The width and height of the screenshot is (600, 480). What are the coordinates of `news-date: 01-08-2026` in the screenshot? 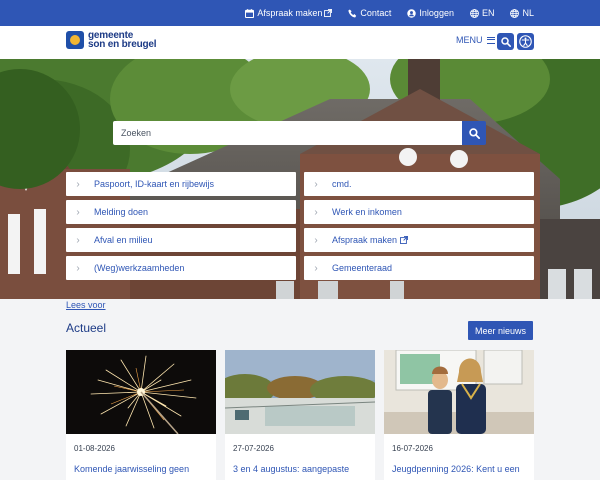 It's located at (94, 448).